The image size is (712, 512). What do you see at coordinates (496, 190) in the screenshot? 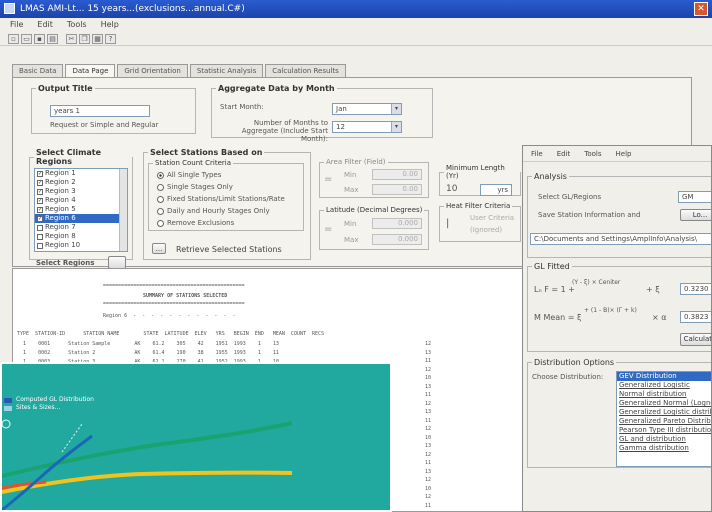
I see `record-length-input: yrs` at bounding box center [496, 190].